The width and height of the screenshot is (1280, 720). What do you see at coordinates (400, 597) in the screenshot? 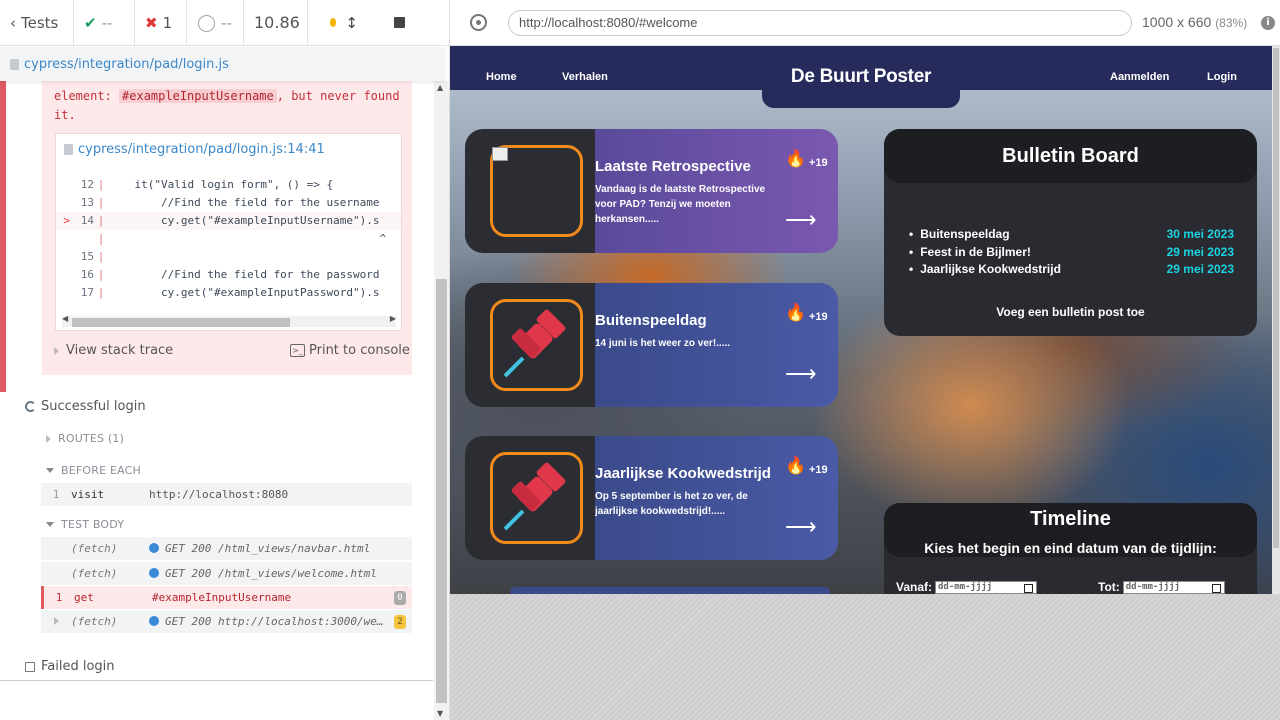
I see `element-count-badge: 0` at bounding box center [400, 597].